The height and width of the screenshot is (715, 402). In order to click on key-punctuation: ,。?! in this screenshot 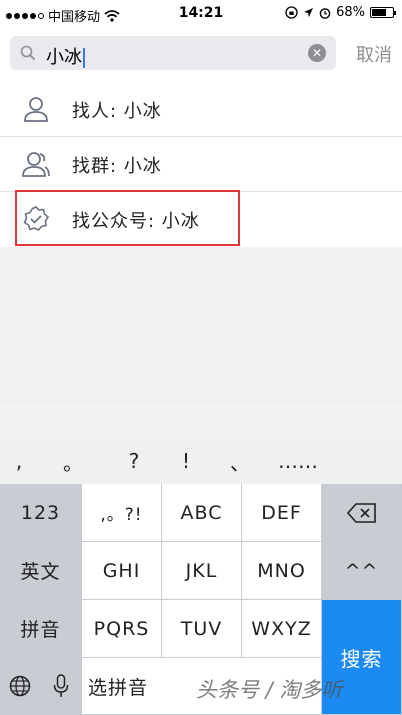, I will do `click(122, 513)`.